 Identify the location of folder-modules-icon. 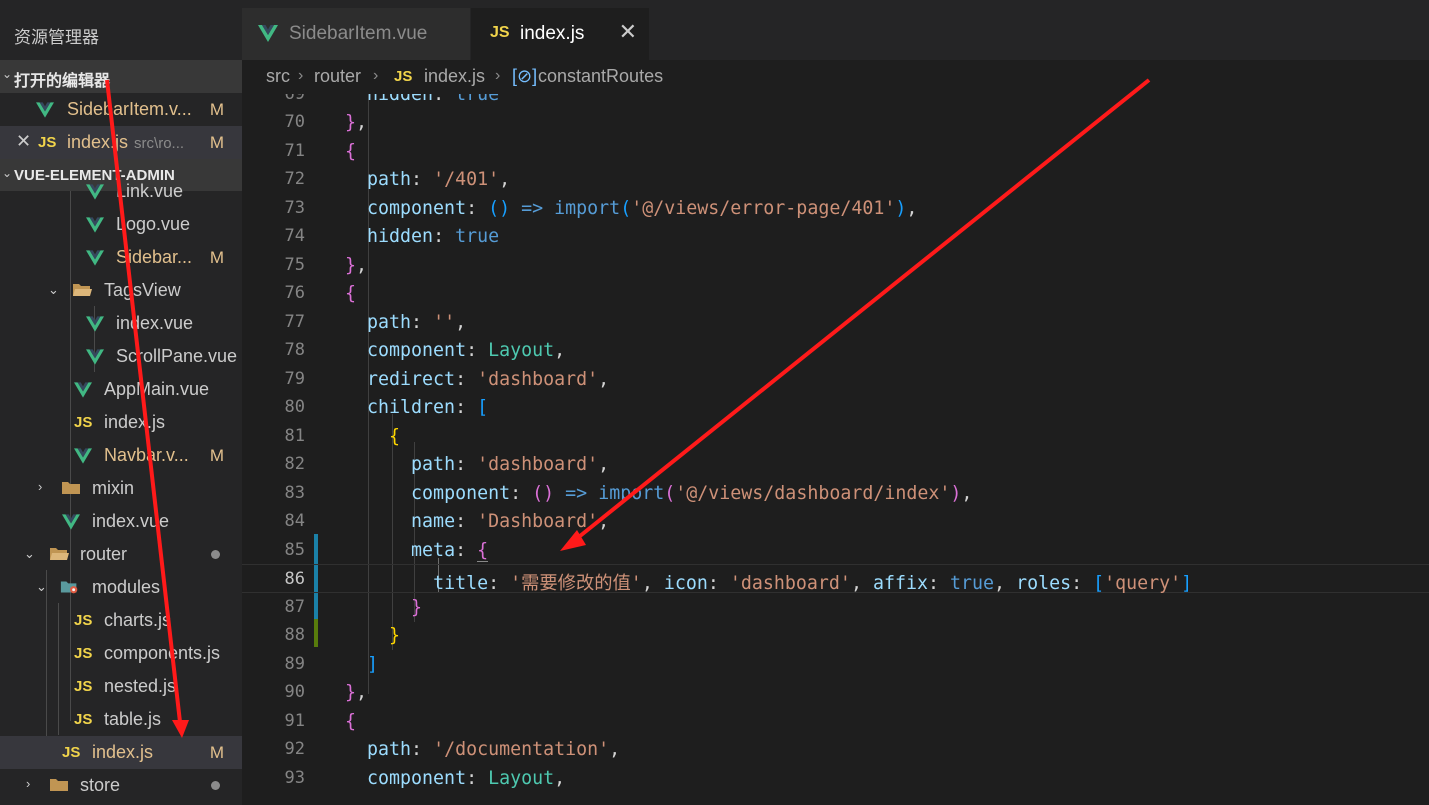
(69, 587).